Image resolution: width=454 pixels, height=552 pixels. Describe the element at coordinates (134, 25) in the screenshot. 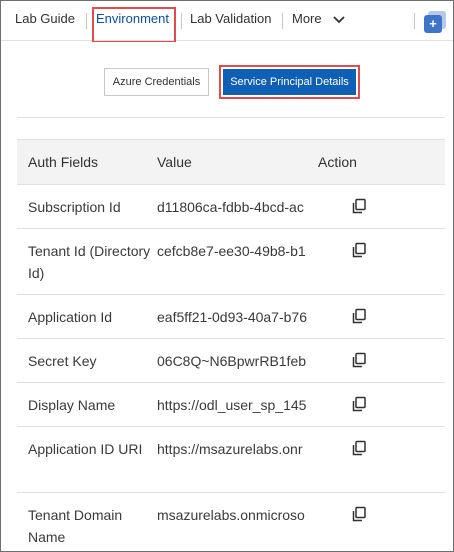

I see `environment-highlight-box` at that location.